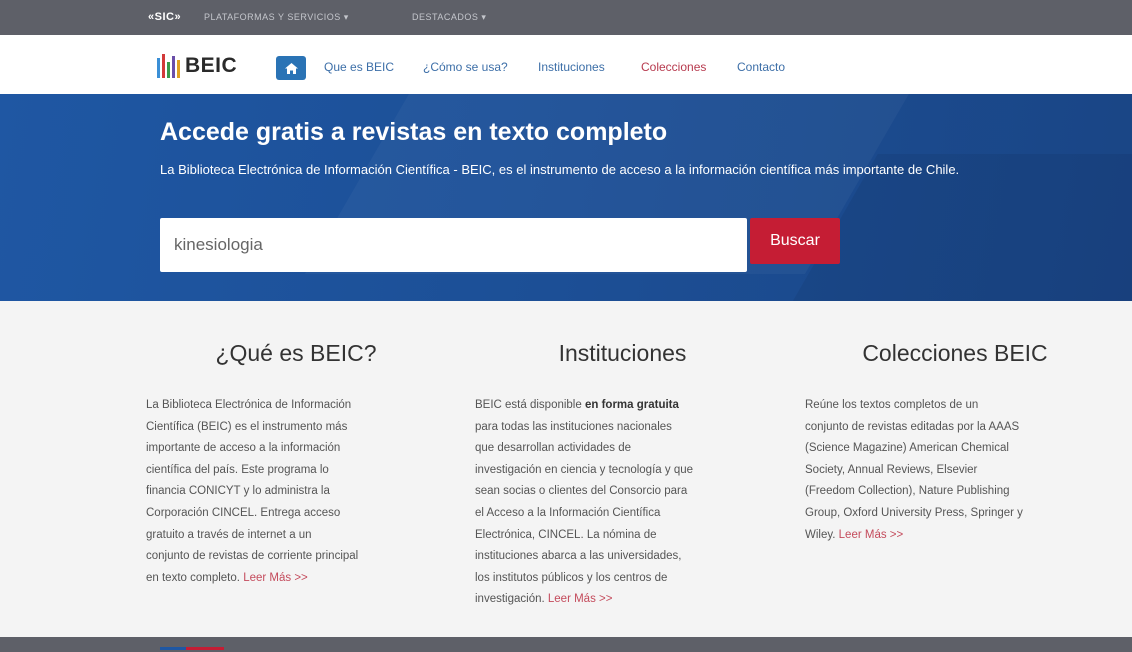 The image size is (1132, 652). I want to click on text-line: gratuito a través de internet a un, so click(229, 534).